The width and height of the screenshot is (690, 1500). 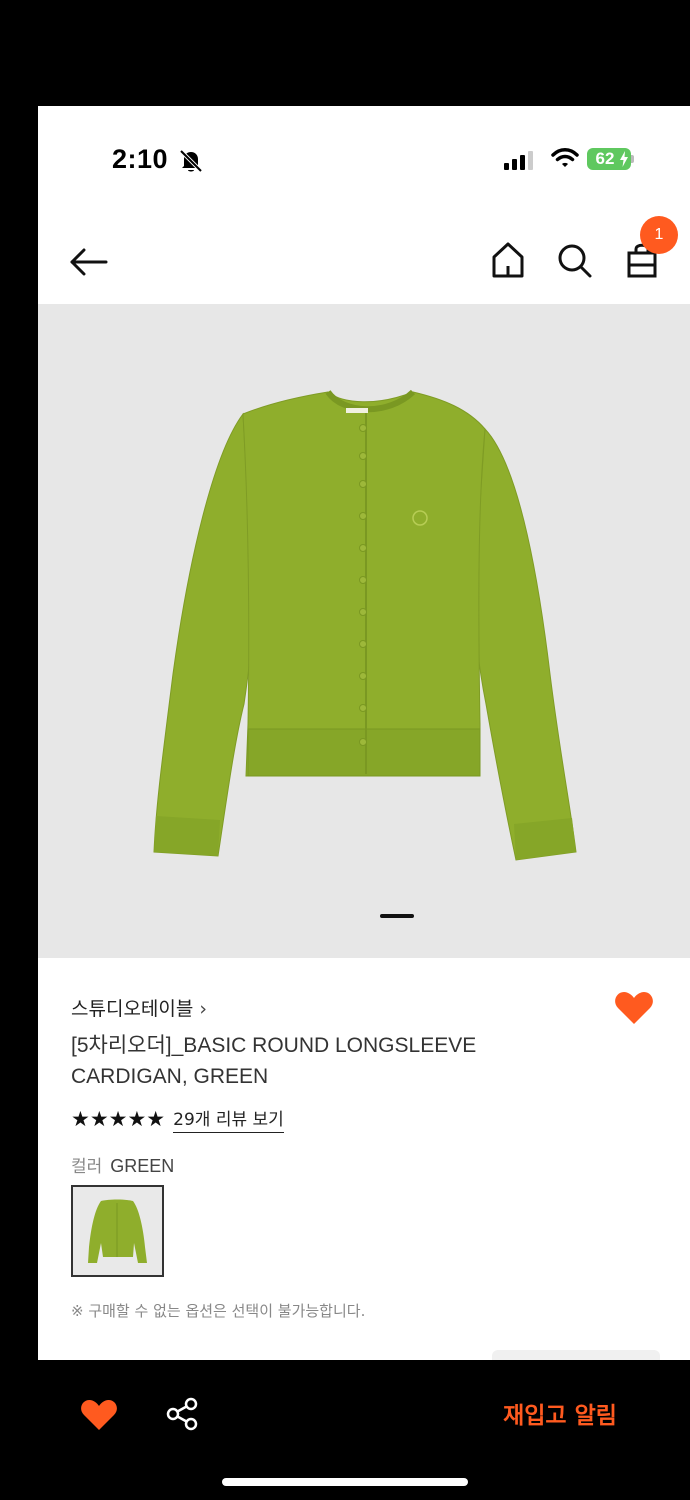 I want to click on restock-alert-button: 재입고 알림, so click(x=560, y=1416).